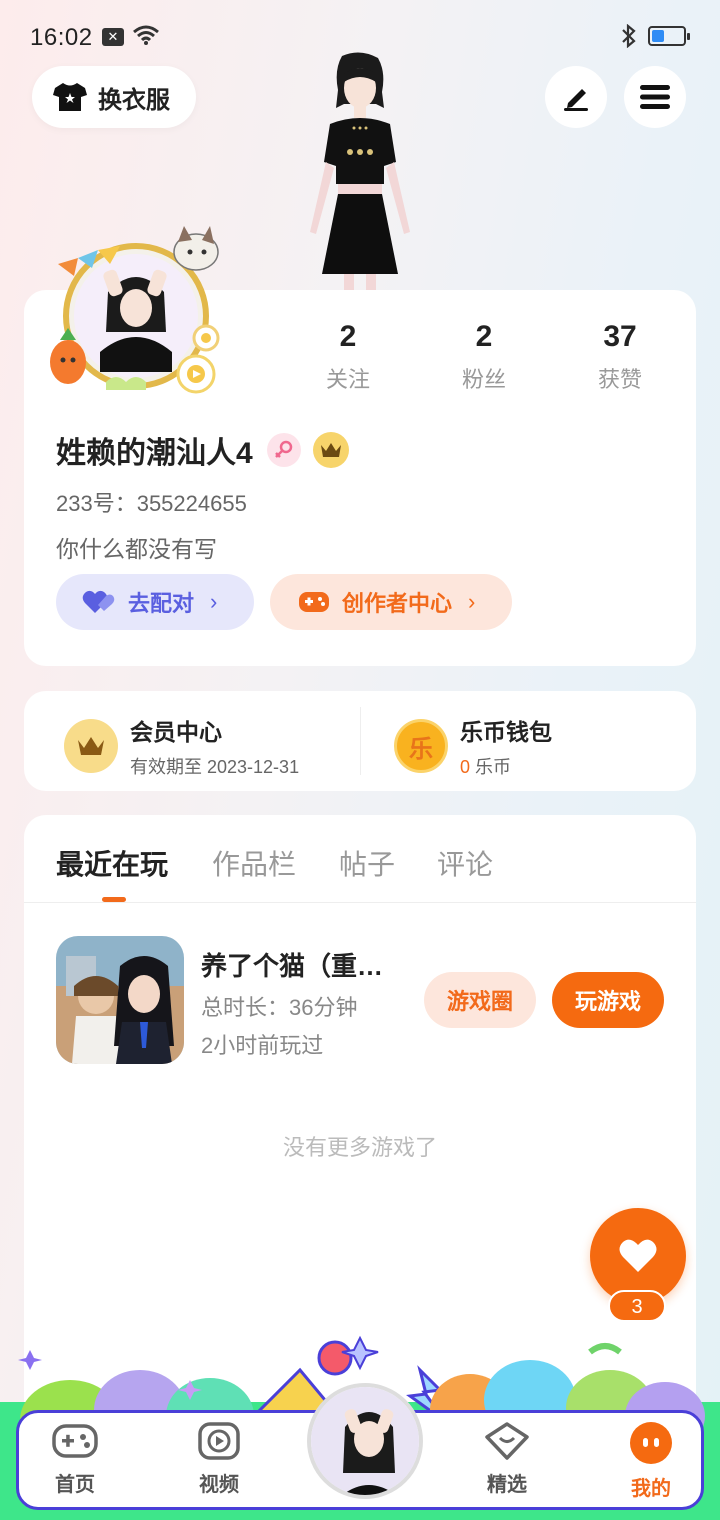  I want to click on avatar-image, so click(365, 1441).